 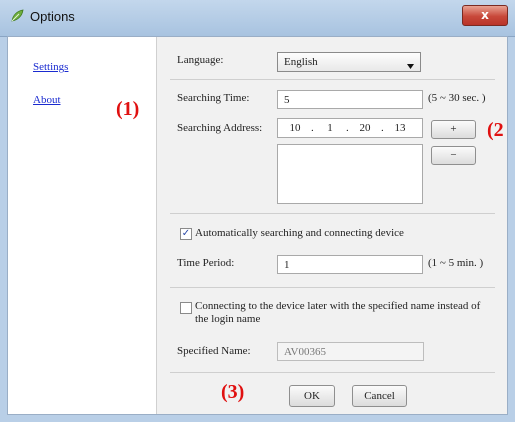 I want to click on address-list, so click(x=350, y=174).